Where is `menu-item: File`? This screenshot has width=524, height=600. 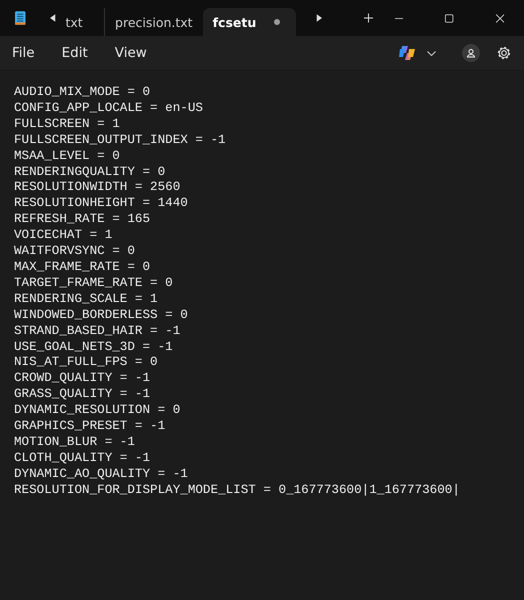 menu-item: File is located at coordinates (23, 53).